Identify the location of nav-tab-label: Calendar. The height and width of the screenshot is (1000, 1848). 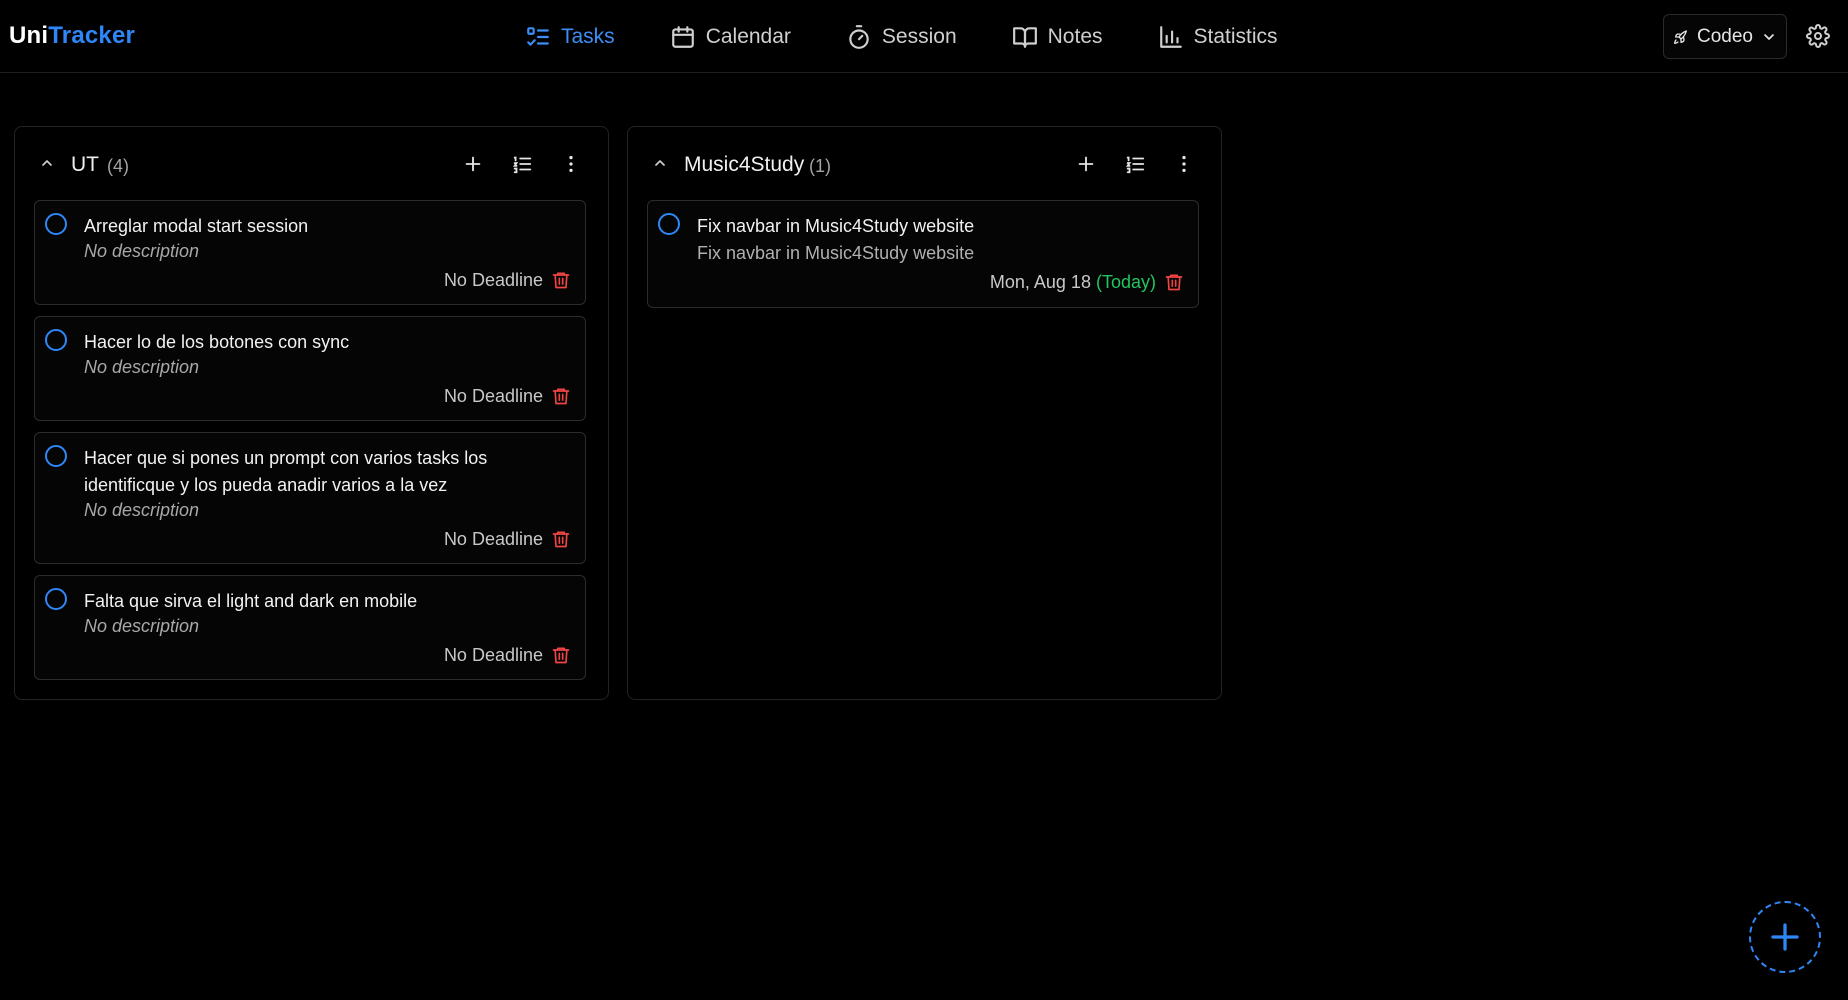
(748, 36).